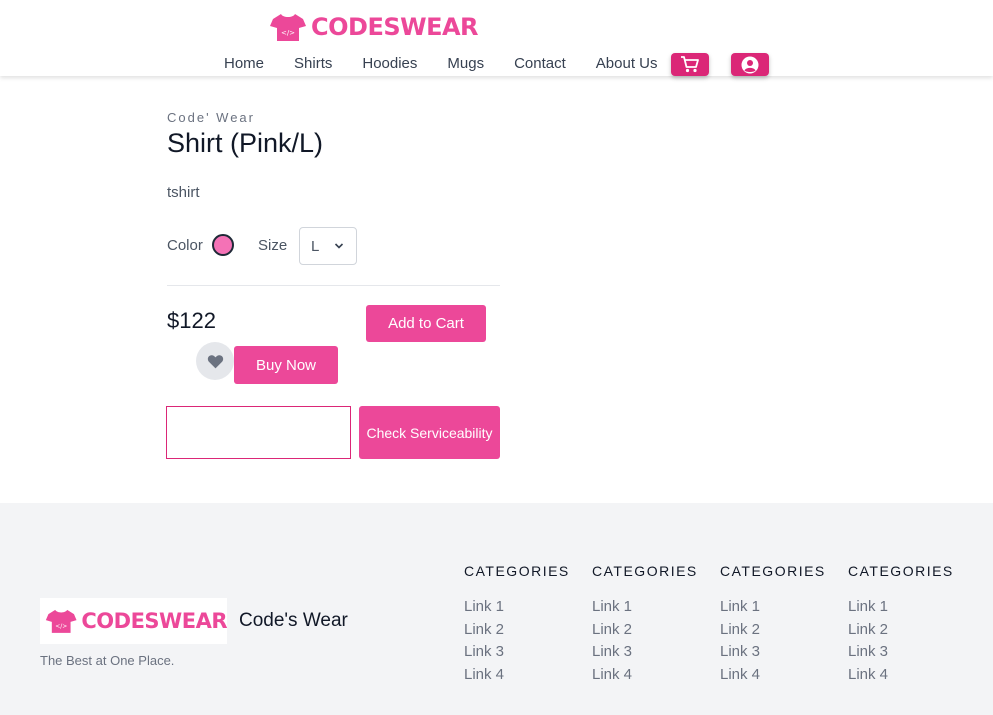 Image resolution: width=993 pixels, height=715 pixels. What do you see at coordinates (293, 620) in the screenshot?
I see `footer-brand: Code's Wear` at bounding box center [293, 620].